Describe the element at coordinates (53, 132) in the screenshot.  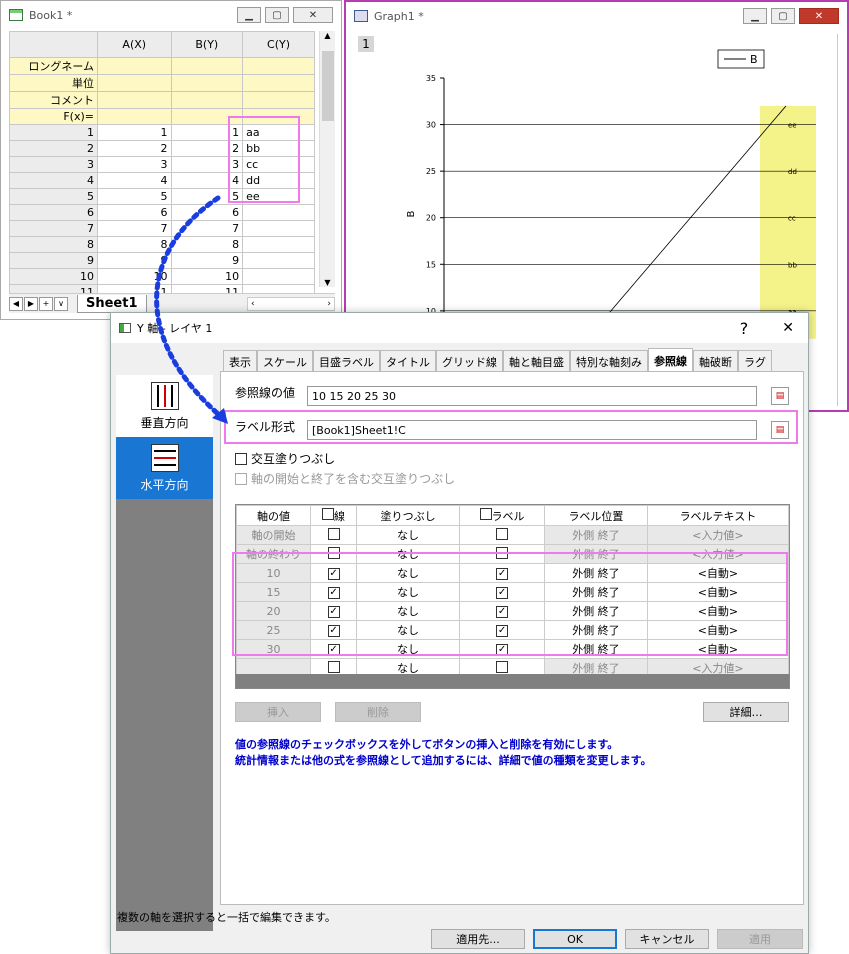
I see `row-header: 1` at that location.